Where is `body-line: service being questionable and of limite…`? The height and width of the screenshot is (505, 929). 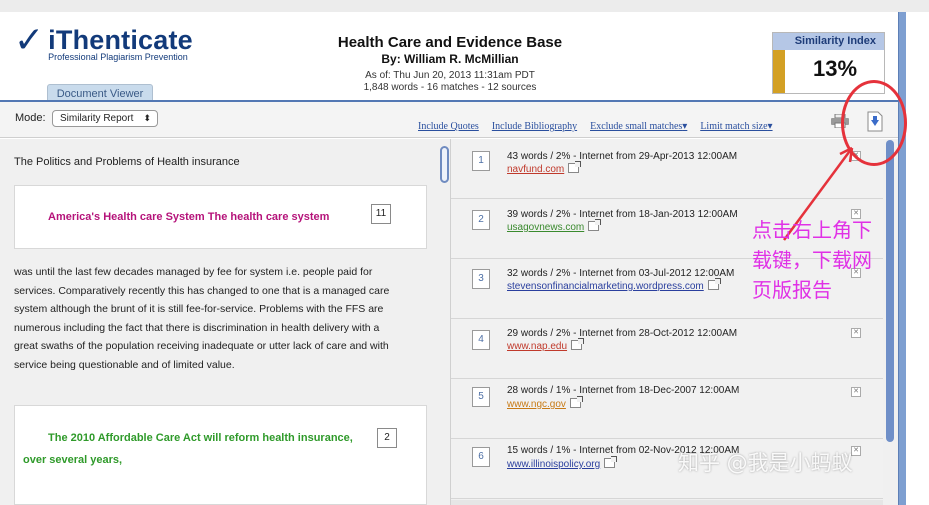 body-line: service being questionable and of limite… is located at coordinates (124, 364).